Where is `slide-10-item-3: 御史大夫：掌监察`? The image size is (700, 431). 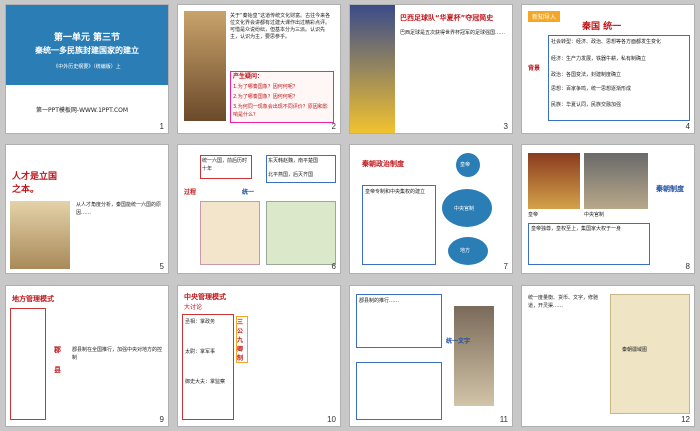 slide-10-item-3: 御史大夫：掌监察 is located at coordinates (205, 382).